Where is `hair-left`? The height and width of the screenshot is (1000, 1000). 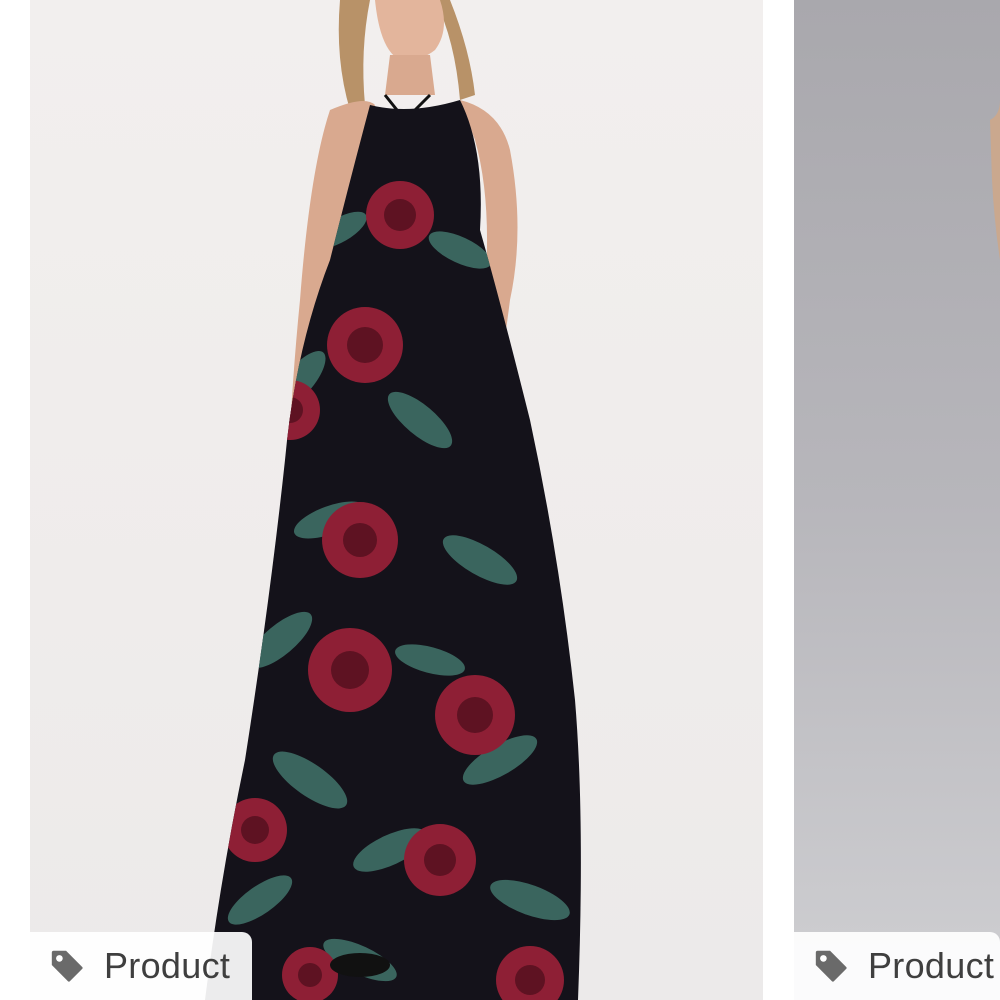
hair-left is located at coordinates (354, 55).